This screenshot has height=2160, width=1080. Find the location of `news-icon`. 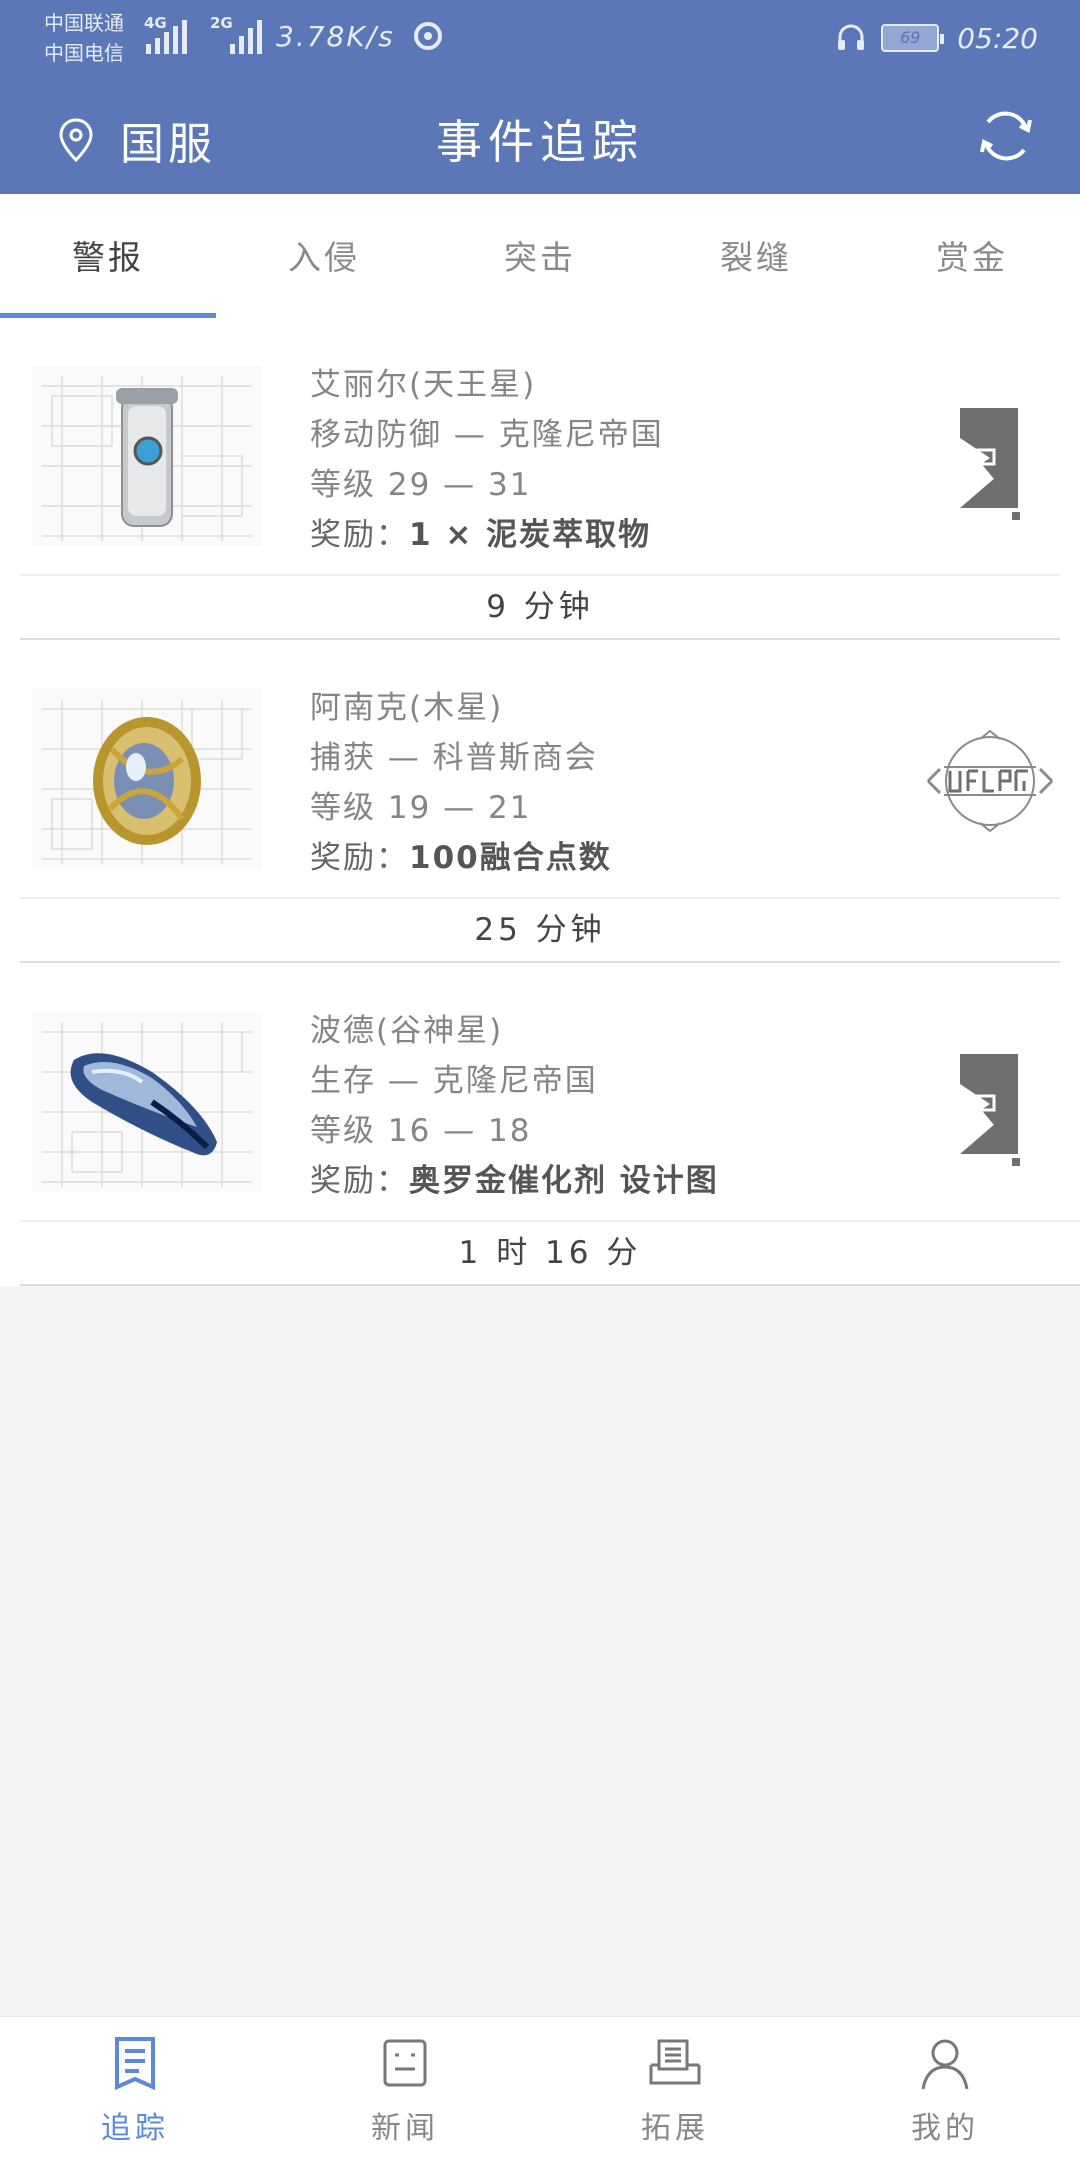

news-icon is located at coordinates (405, 2063).